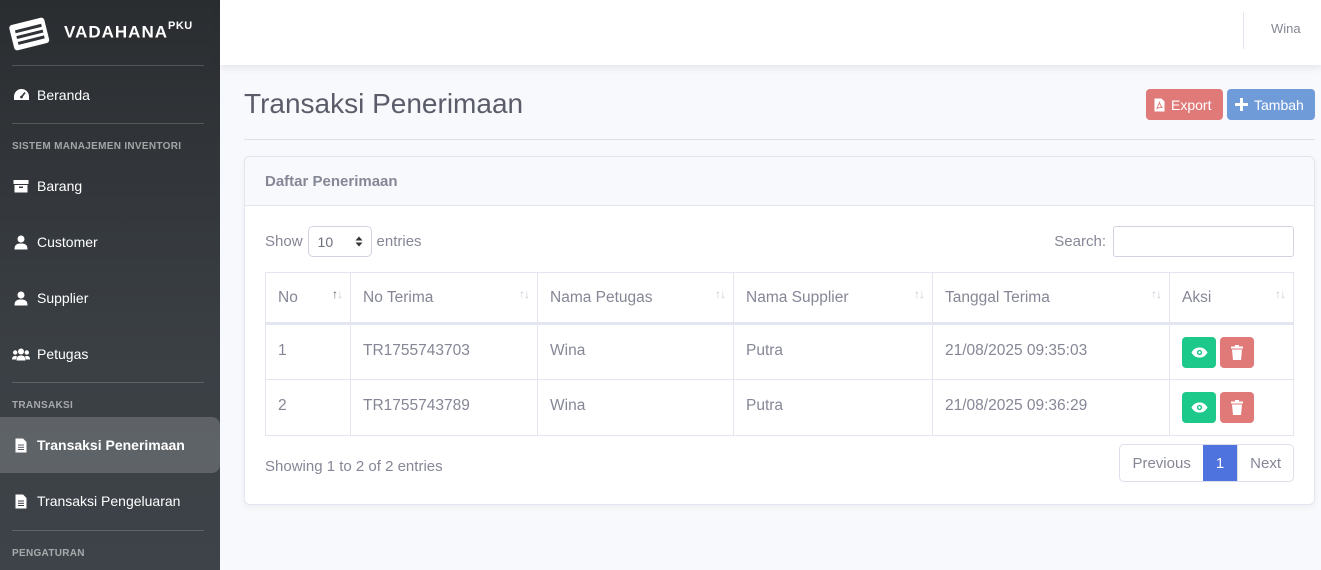 This screenshot has height=570, width=1321. Describe the element at coordinates (97, 146) in the screenshot. I see `sidebar-heading-inventory: SISTEM MANAJEMEN INVENTORI` at that location.